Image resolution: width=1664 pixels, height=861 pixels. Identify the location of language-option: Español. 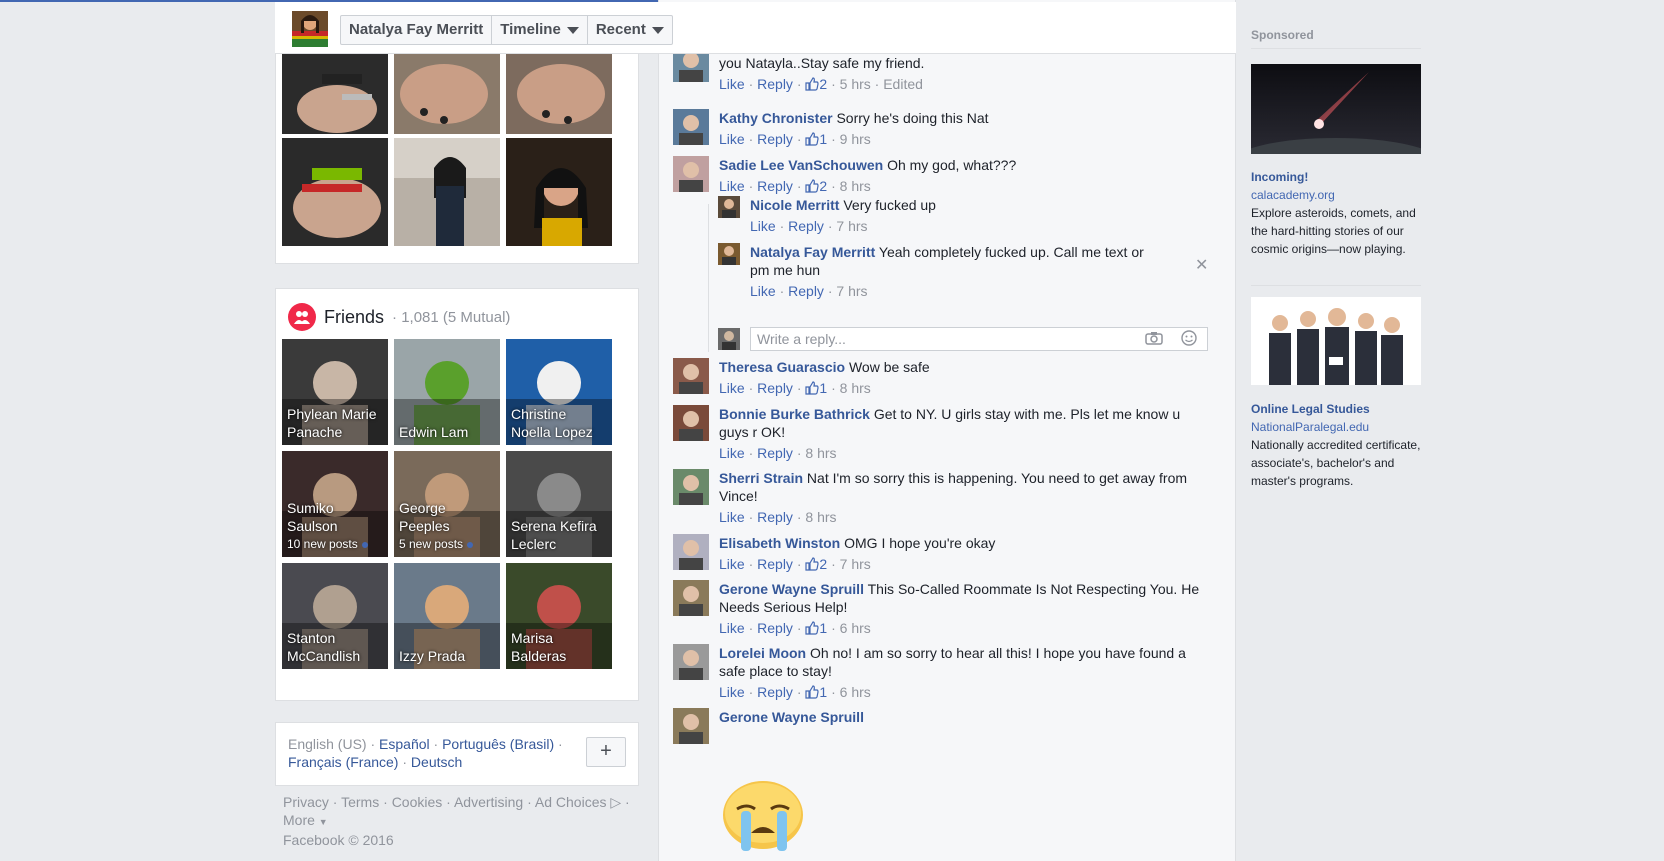
(404, 744).